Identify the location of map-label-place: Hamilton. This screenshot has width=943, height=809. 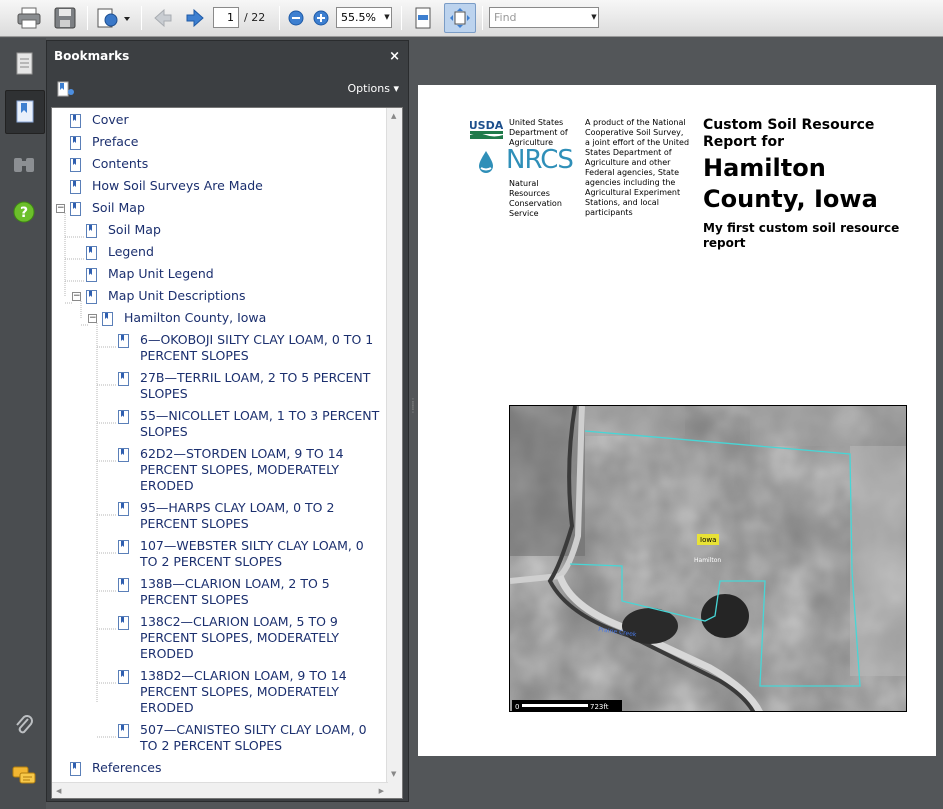
(707, 560).